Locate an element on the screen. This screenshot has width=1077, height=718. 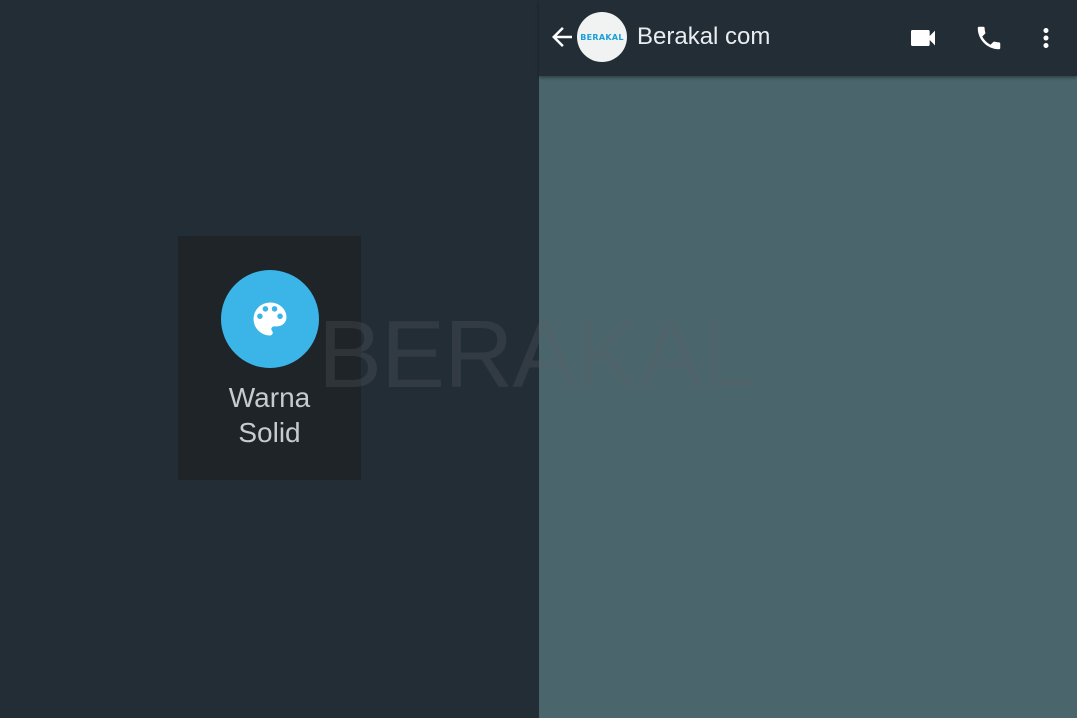
back-arrow-icon is located at coordinates (562, 37).